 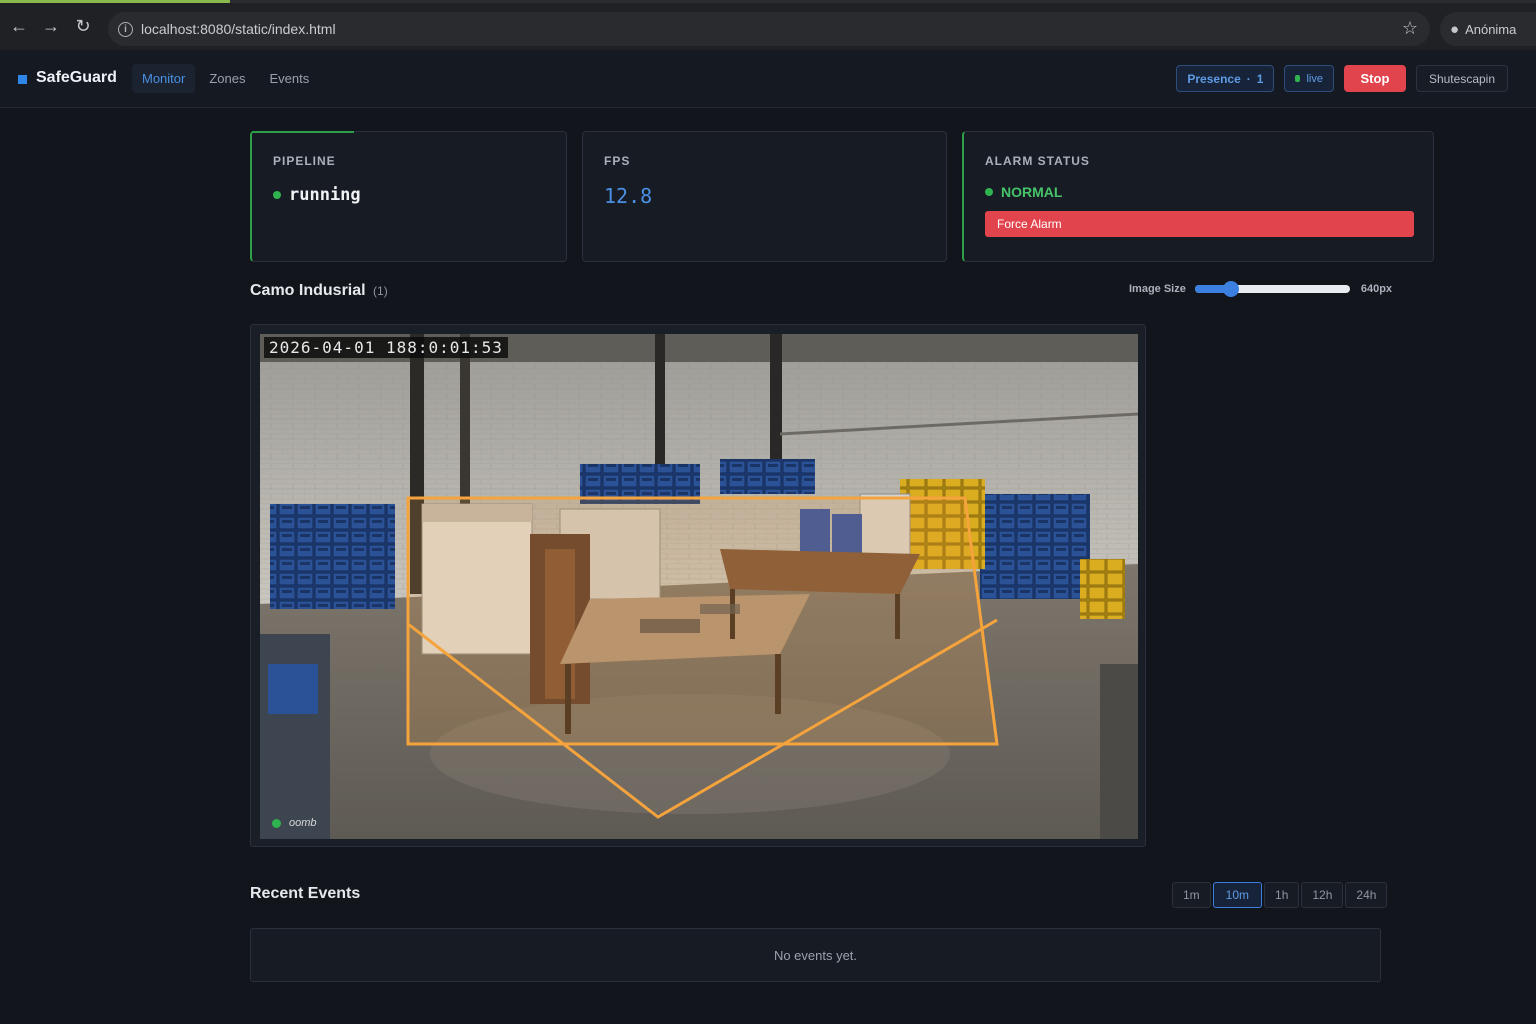 What do you see at coordinates (125, 29) in the screenshot?
I see `site-info-icon: i` at bounding box center [125, 29].